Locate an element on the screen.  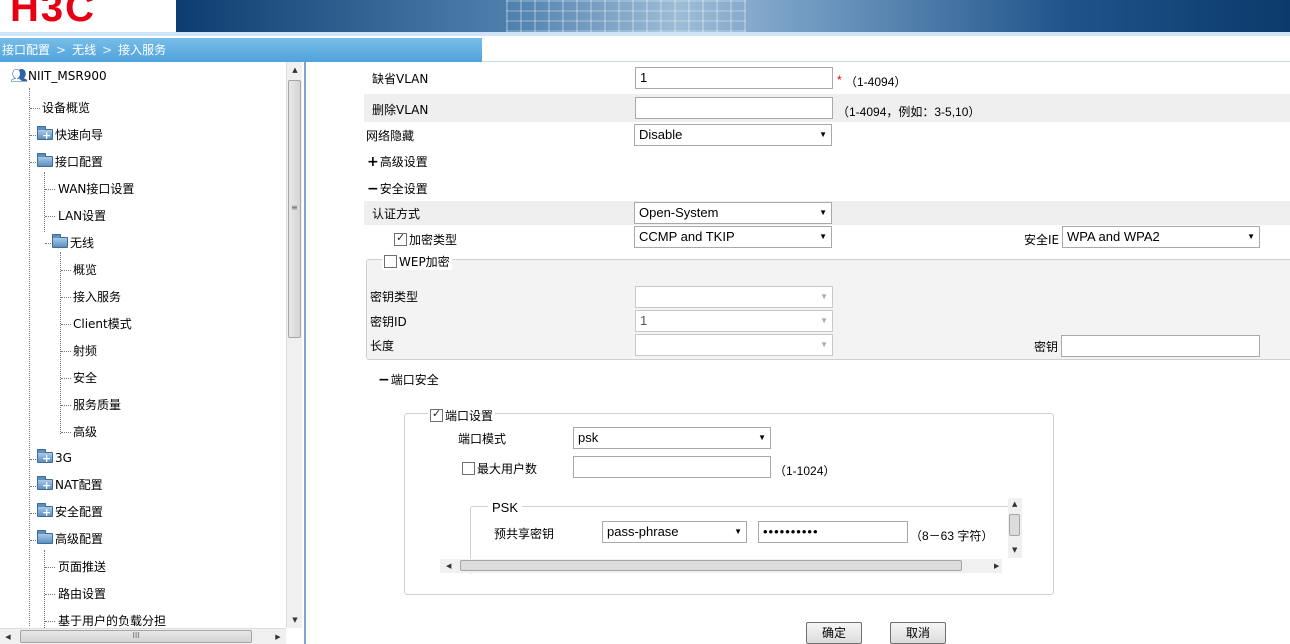
ok-button: 确定 is located at coordinates (834, 633).